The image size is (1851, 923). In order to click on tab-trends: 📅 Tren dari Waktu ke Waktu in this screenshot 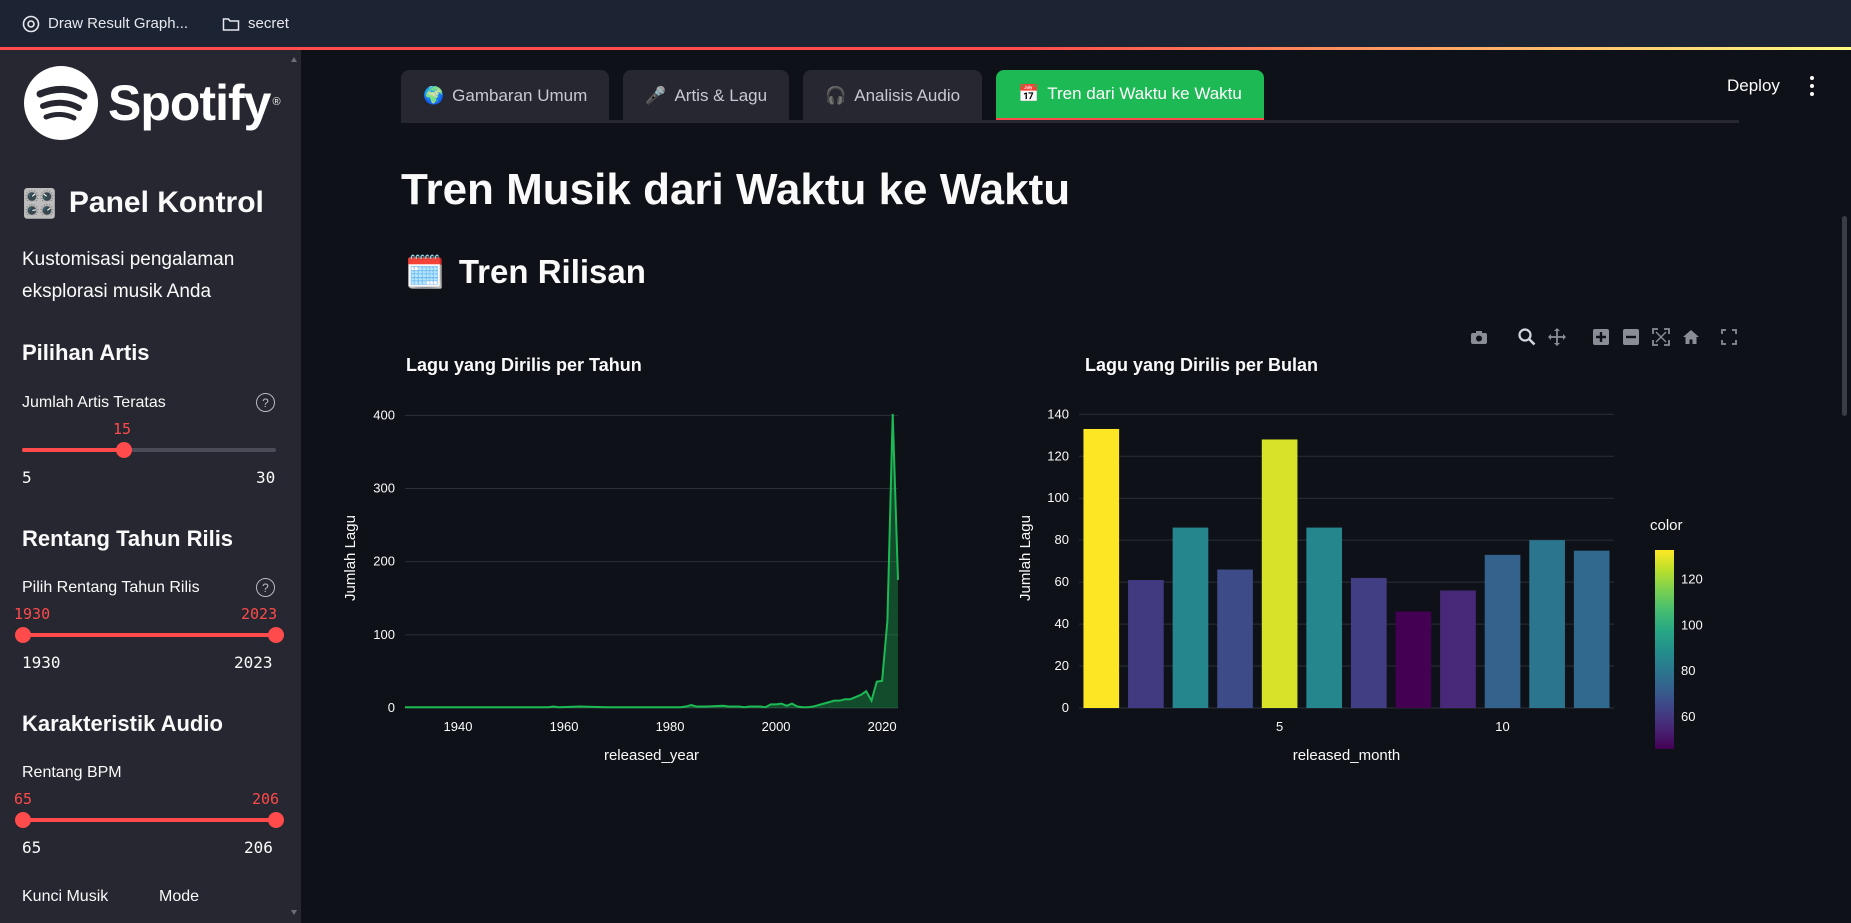, I will do `click(1130, 95)`.